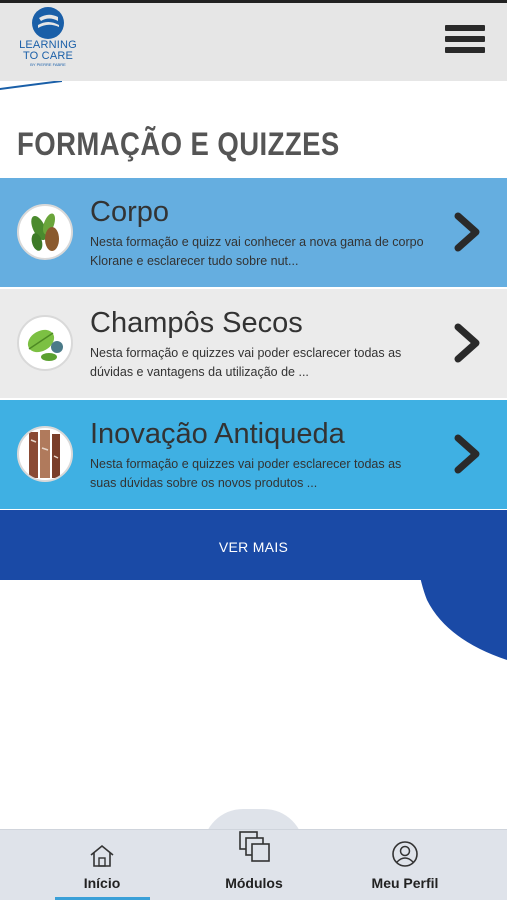 The height and width of the screenshot is (900, 507). Describe the element at coordinates (405, 883) in the screenshot. I see `nav-label: Meu Perfil` at that location.